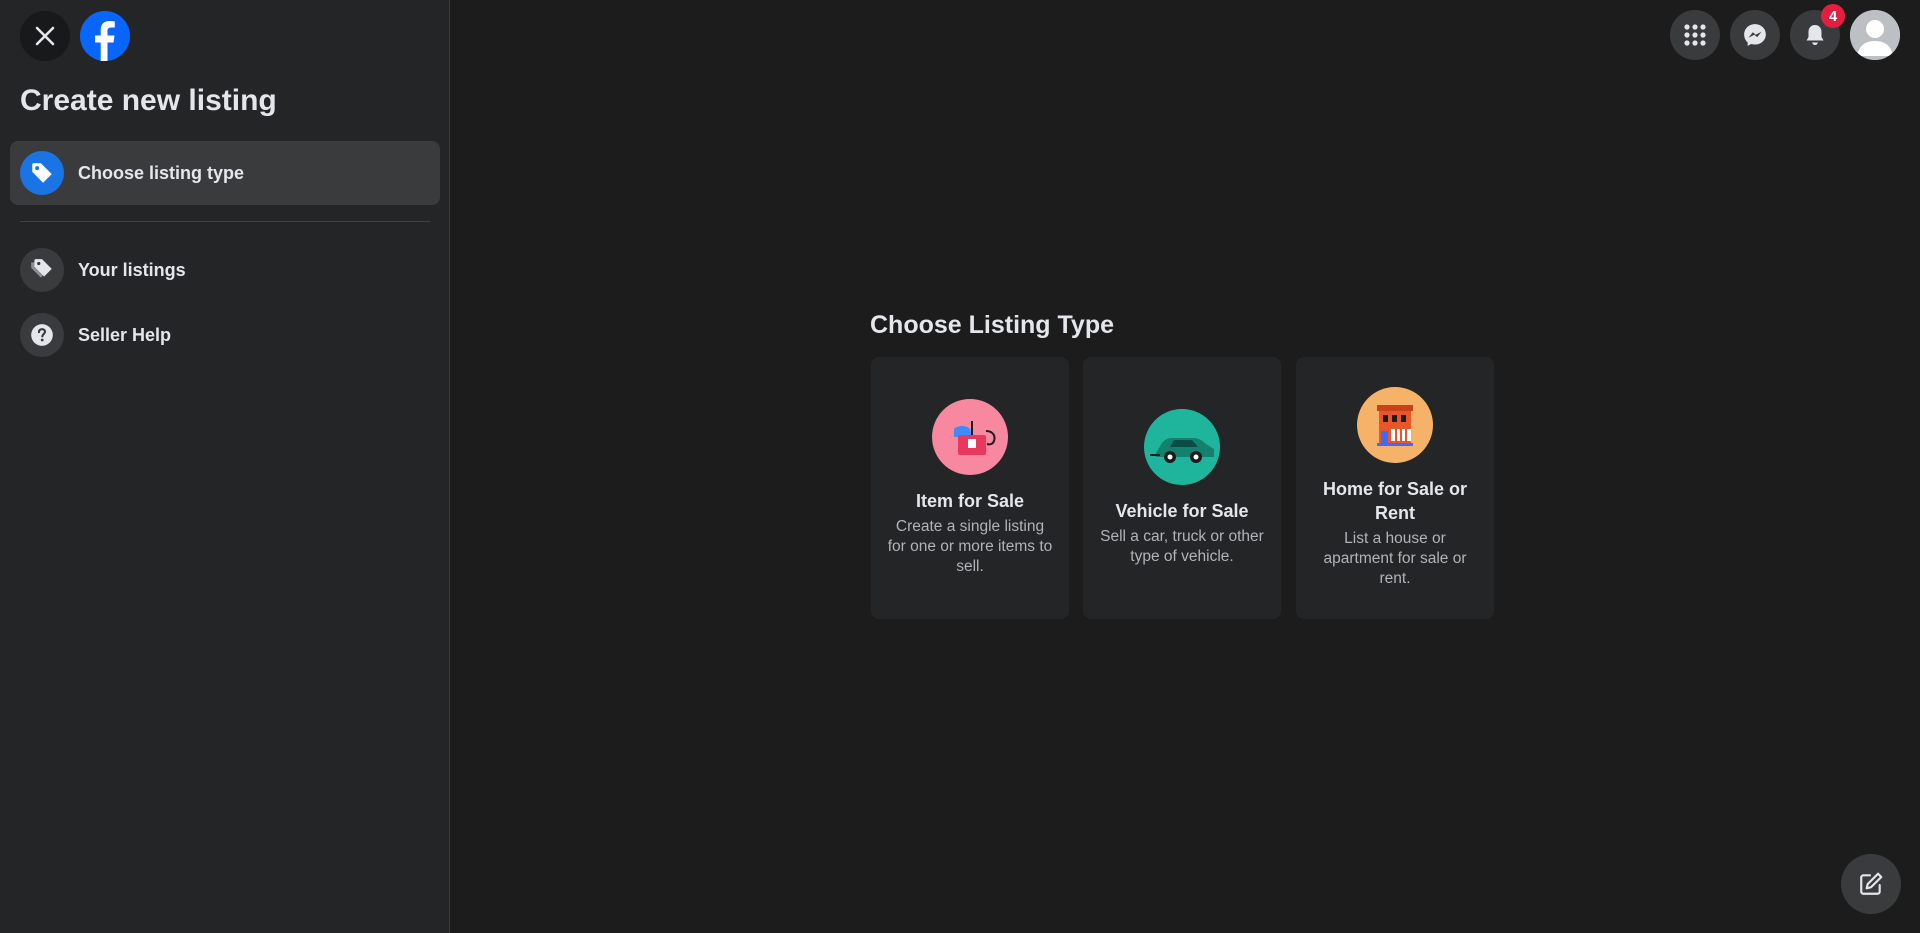 The width and height of the screenshot is (1920, 933). I want to click on close-icon, so click(45, 36).